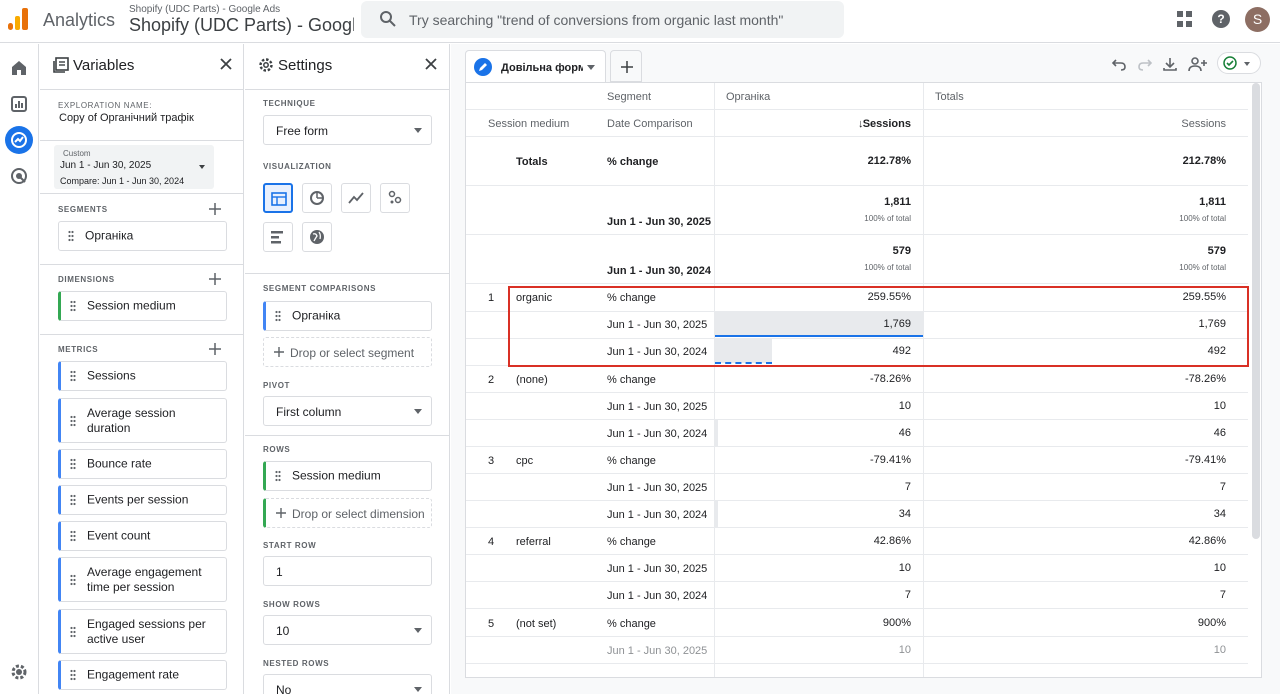  What do you see at coordinates (528, 124) in the screenshot?
I see `session-medium-header: Session medium` at bounding box center [528, 124].